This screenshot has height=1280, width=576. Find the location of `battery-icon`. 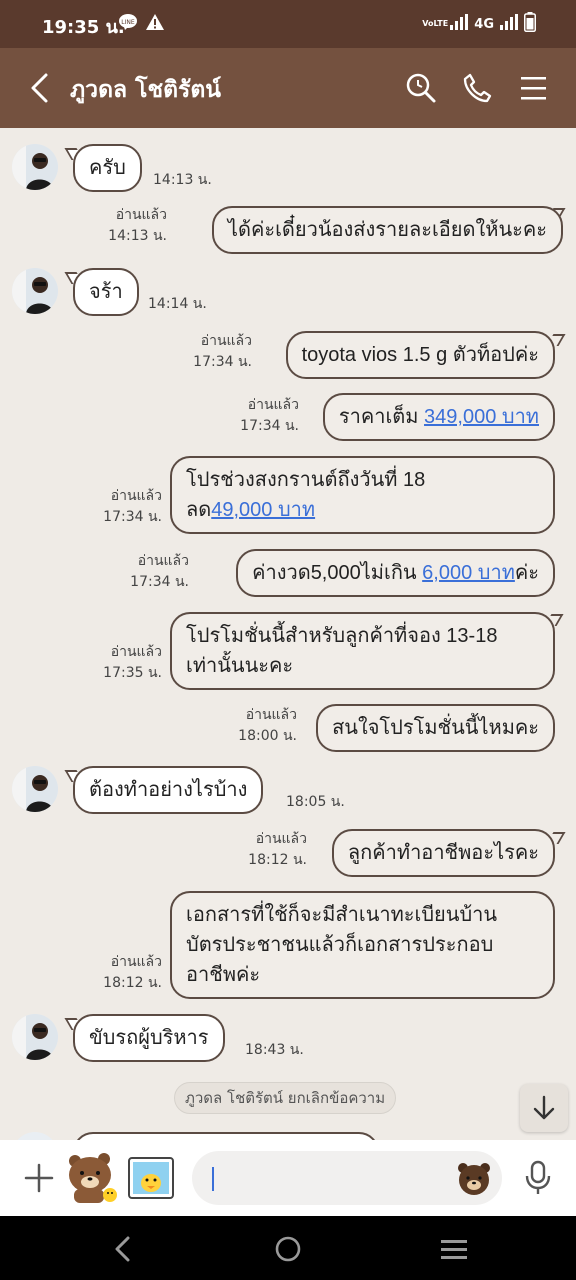

battery-icon is located at coordinates (530, 24).